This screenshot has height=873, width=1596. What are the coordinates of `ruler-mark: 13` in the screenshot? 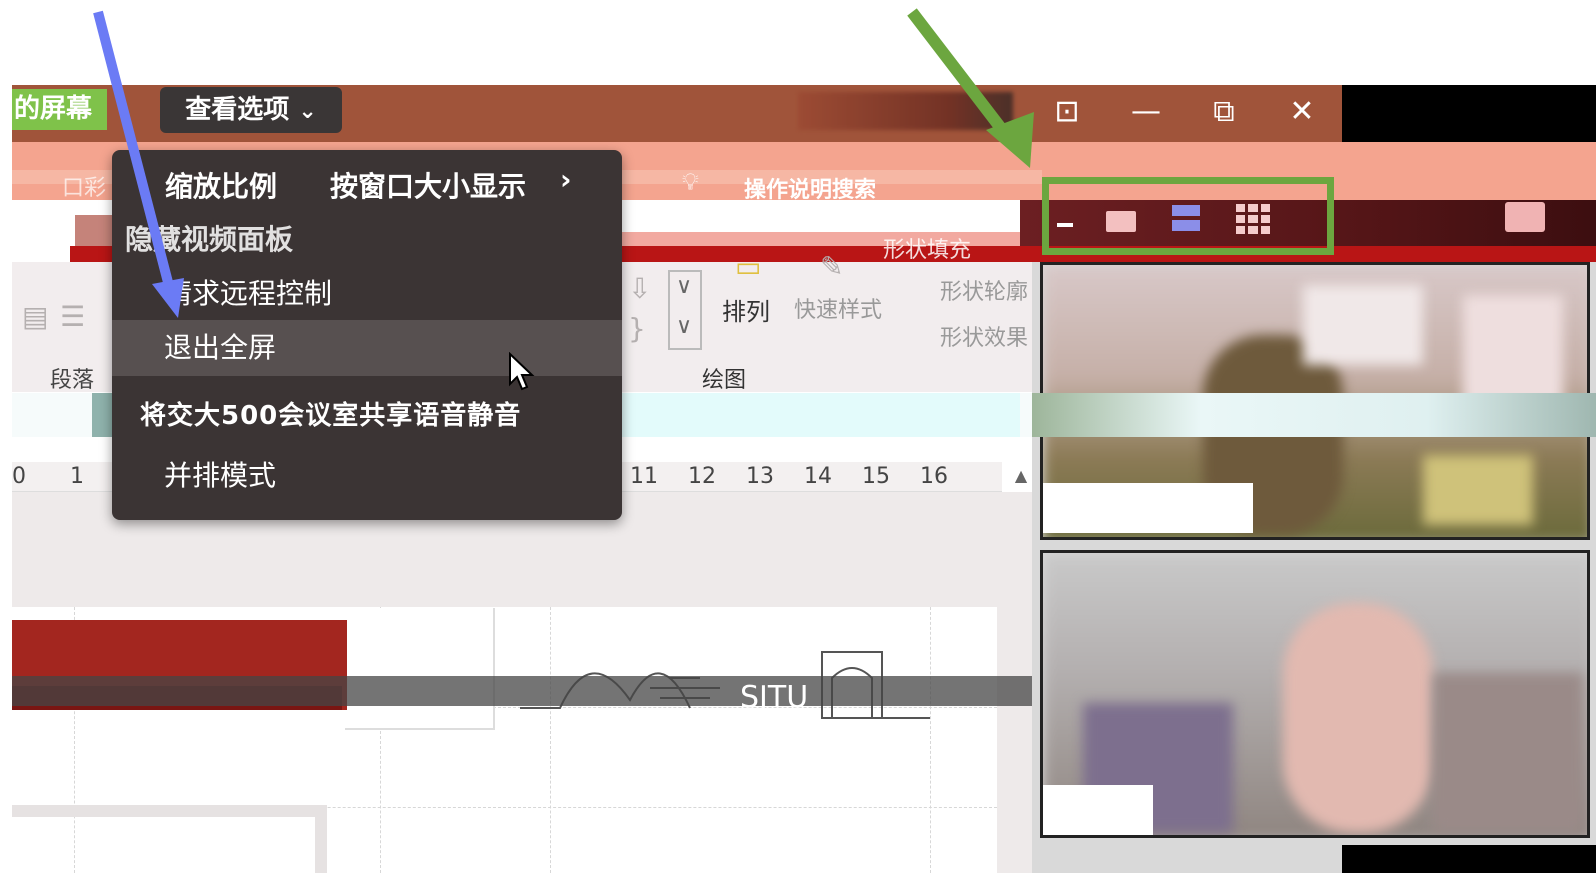 It's located at (760, 476).